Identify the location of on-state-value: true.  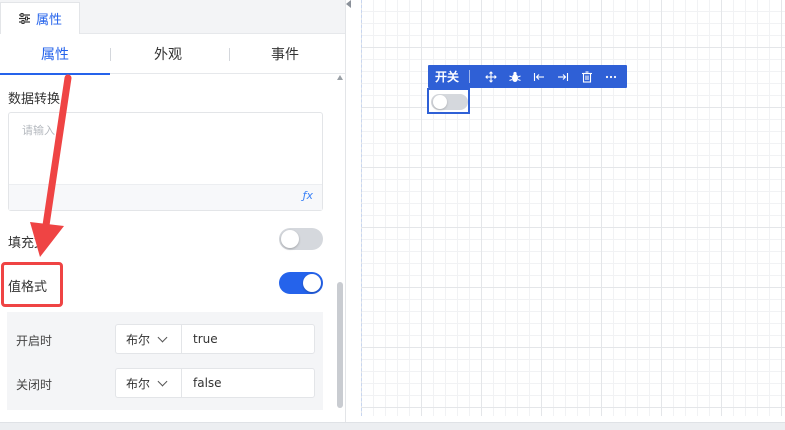
(205, 339).